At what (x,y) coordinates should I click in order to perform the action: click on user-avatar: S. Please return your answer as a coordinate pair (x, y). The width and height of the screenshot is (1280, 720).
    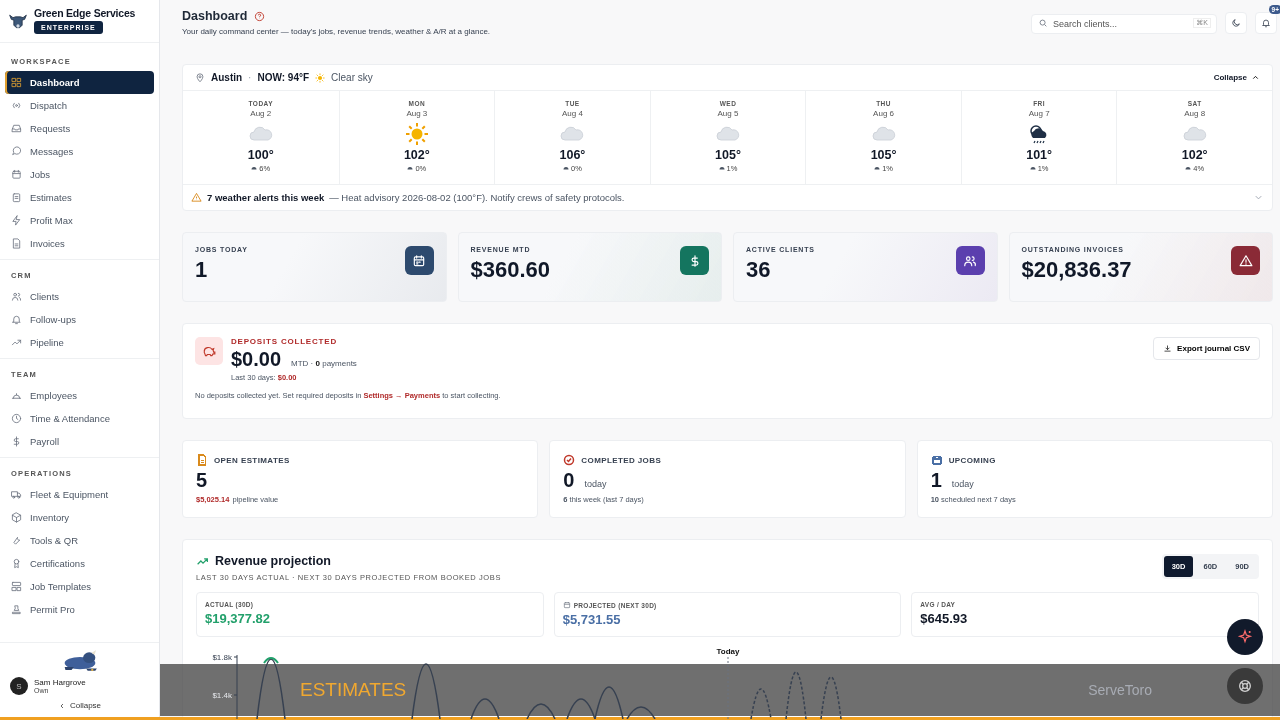
    Looking at the image, I should click on (19, 686).